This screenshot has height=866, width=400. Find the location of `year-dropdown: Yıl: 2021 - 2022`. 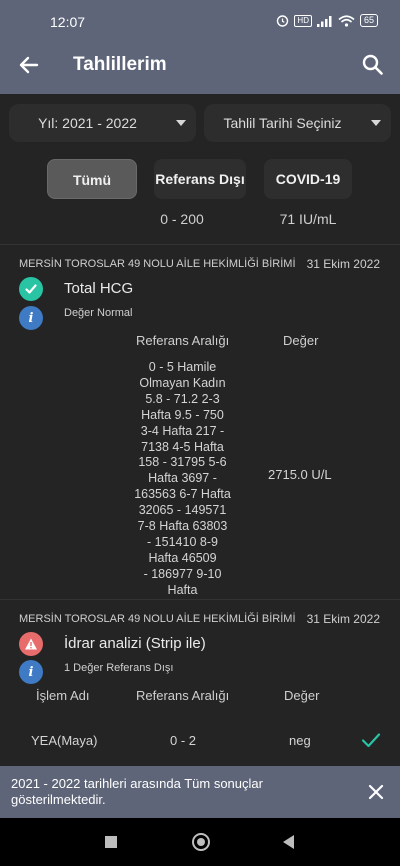

year-dropdown: Yıl: 2021 - 2022 is located at coordinates (102, 123).